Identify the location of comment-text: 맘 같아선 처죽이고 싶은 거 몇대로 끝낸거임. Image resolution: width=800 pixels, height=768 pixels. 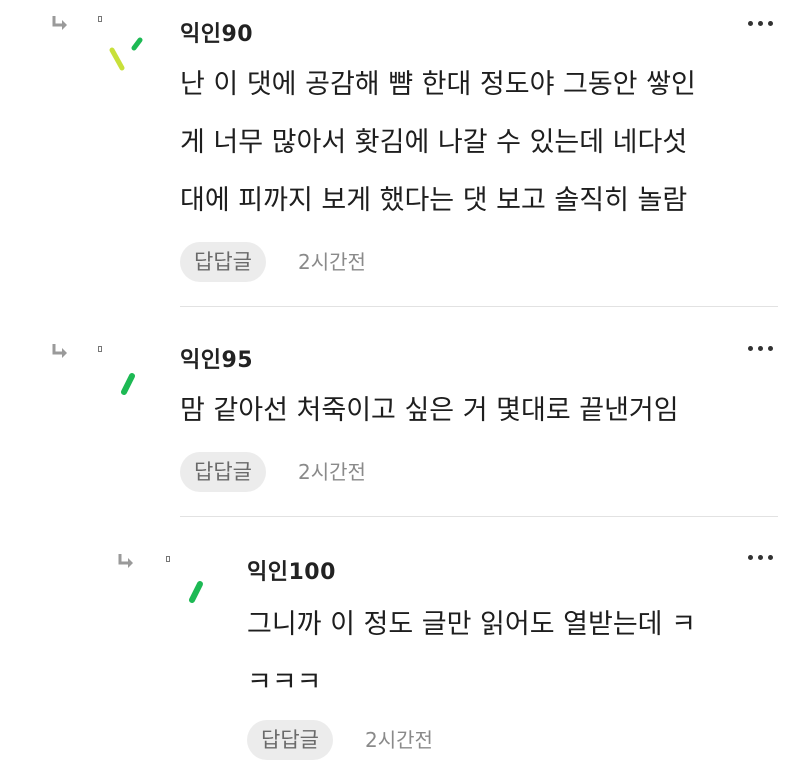
(429, 410).